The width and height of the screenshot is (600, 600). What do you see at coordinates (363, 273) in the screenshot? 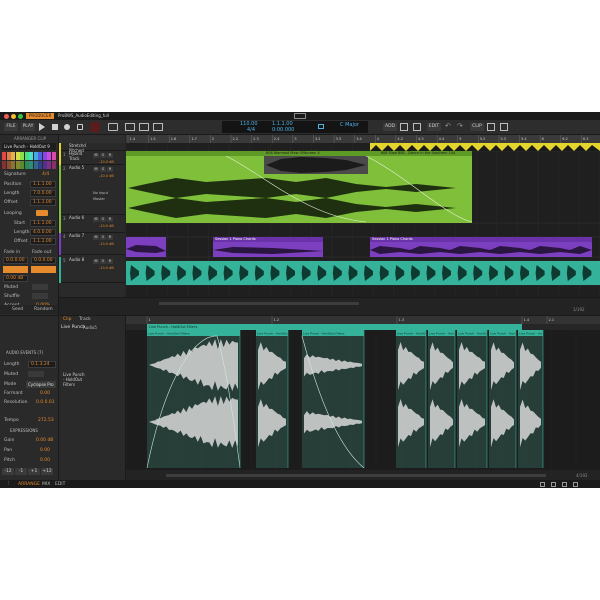
I see `teal-clip` at bounding box center [363, 273].